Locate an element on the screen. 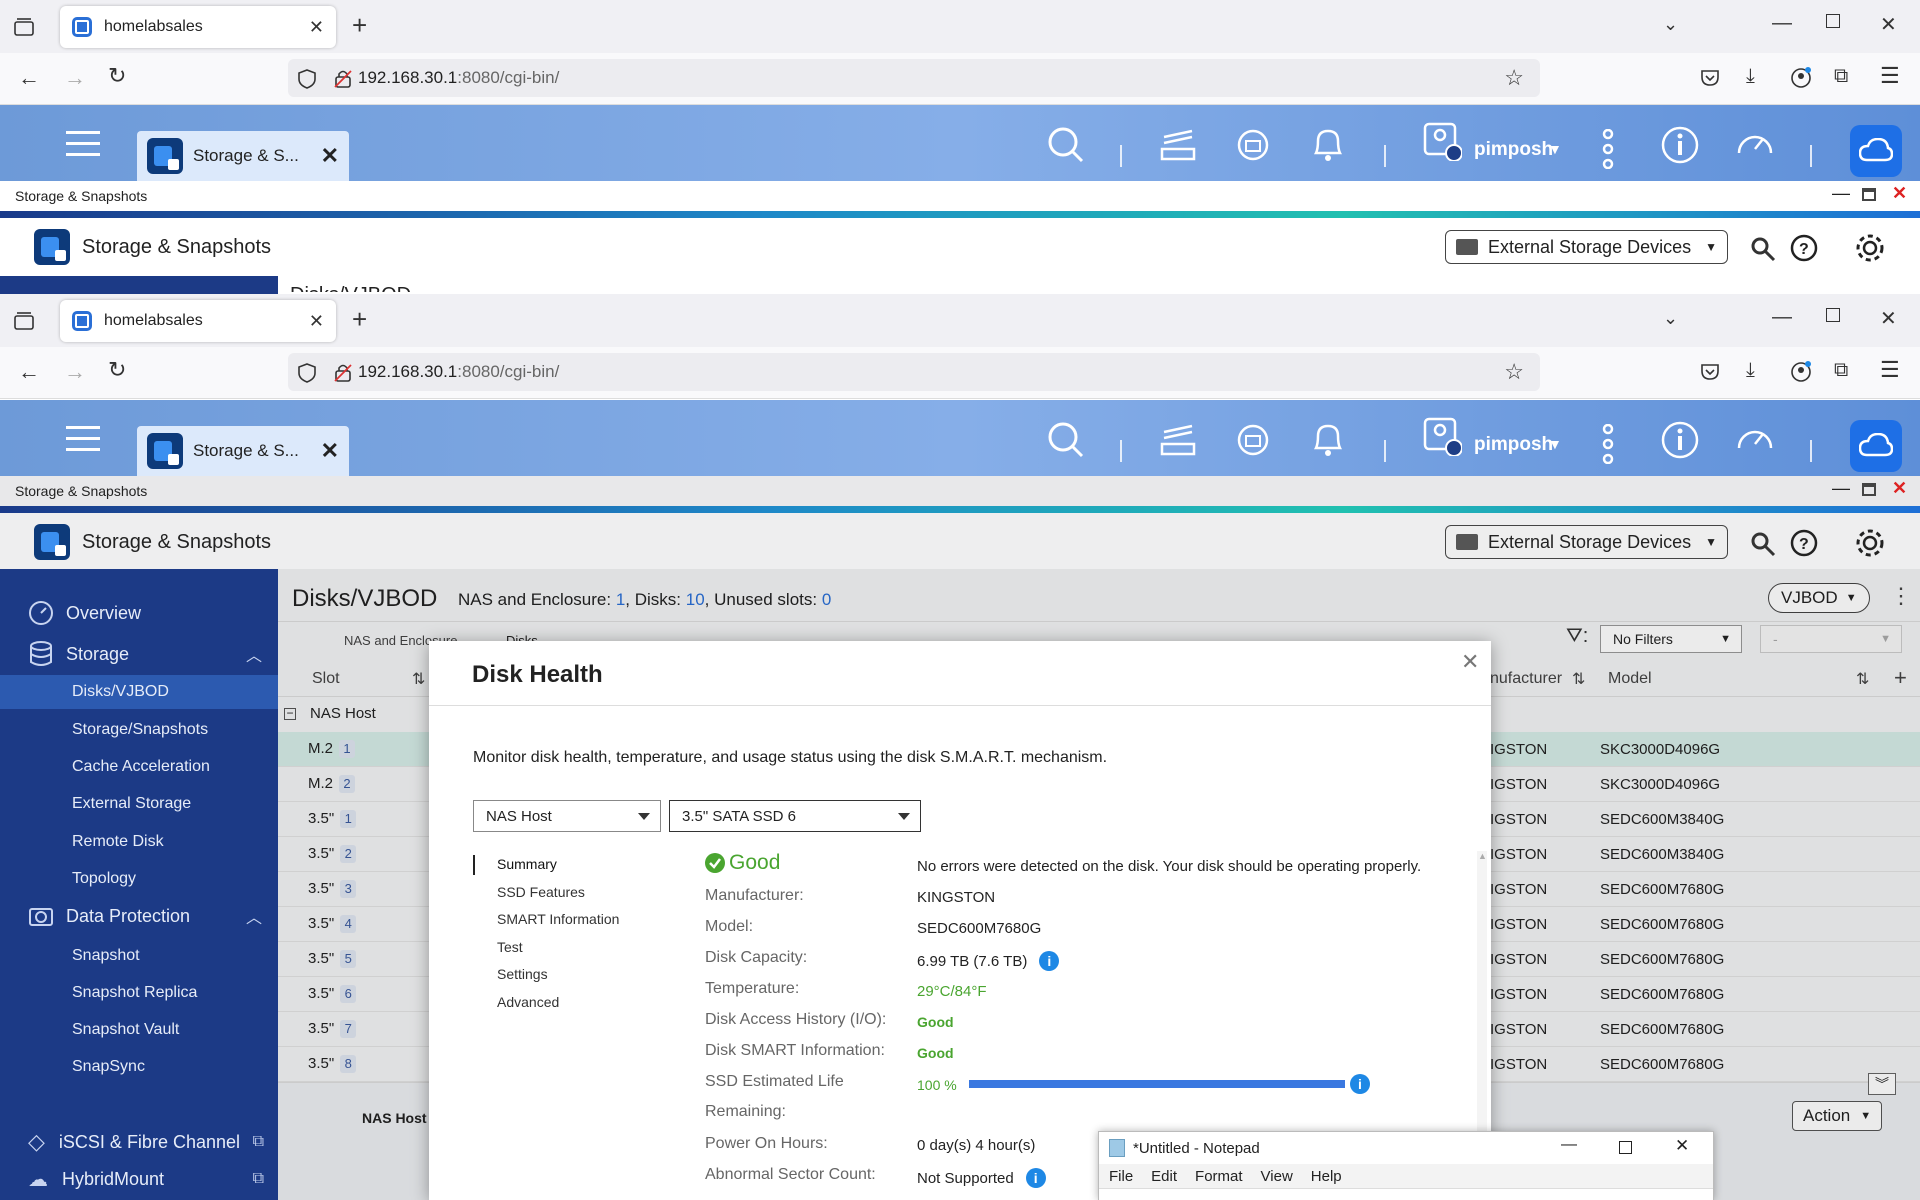 This screenshot has height=1200, width=1920. nav-ssd-features: SSD Features is located at coordinates (541, 892).